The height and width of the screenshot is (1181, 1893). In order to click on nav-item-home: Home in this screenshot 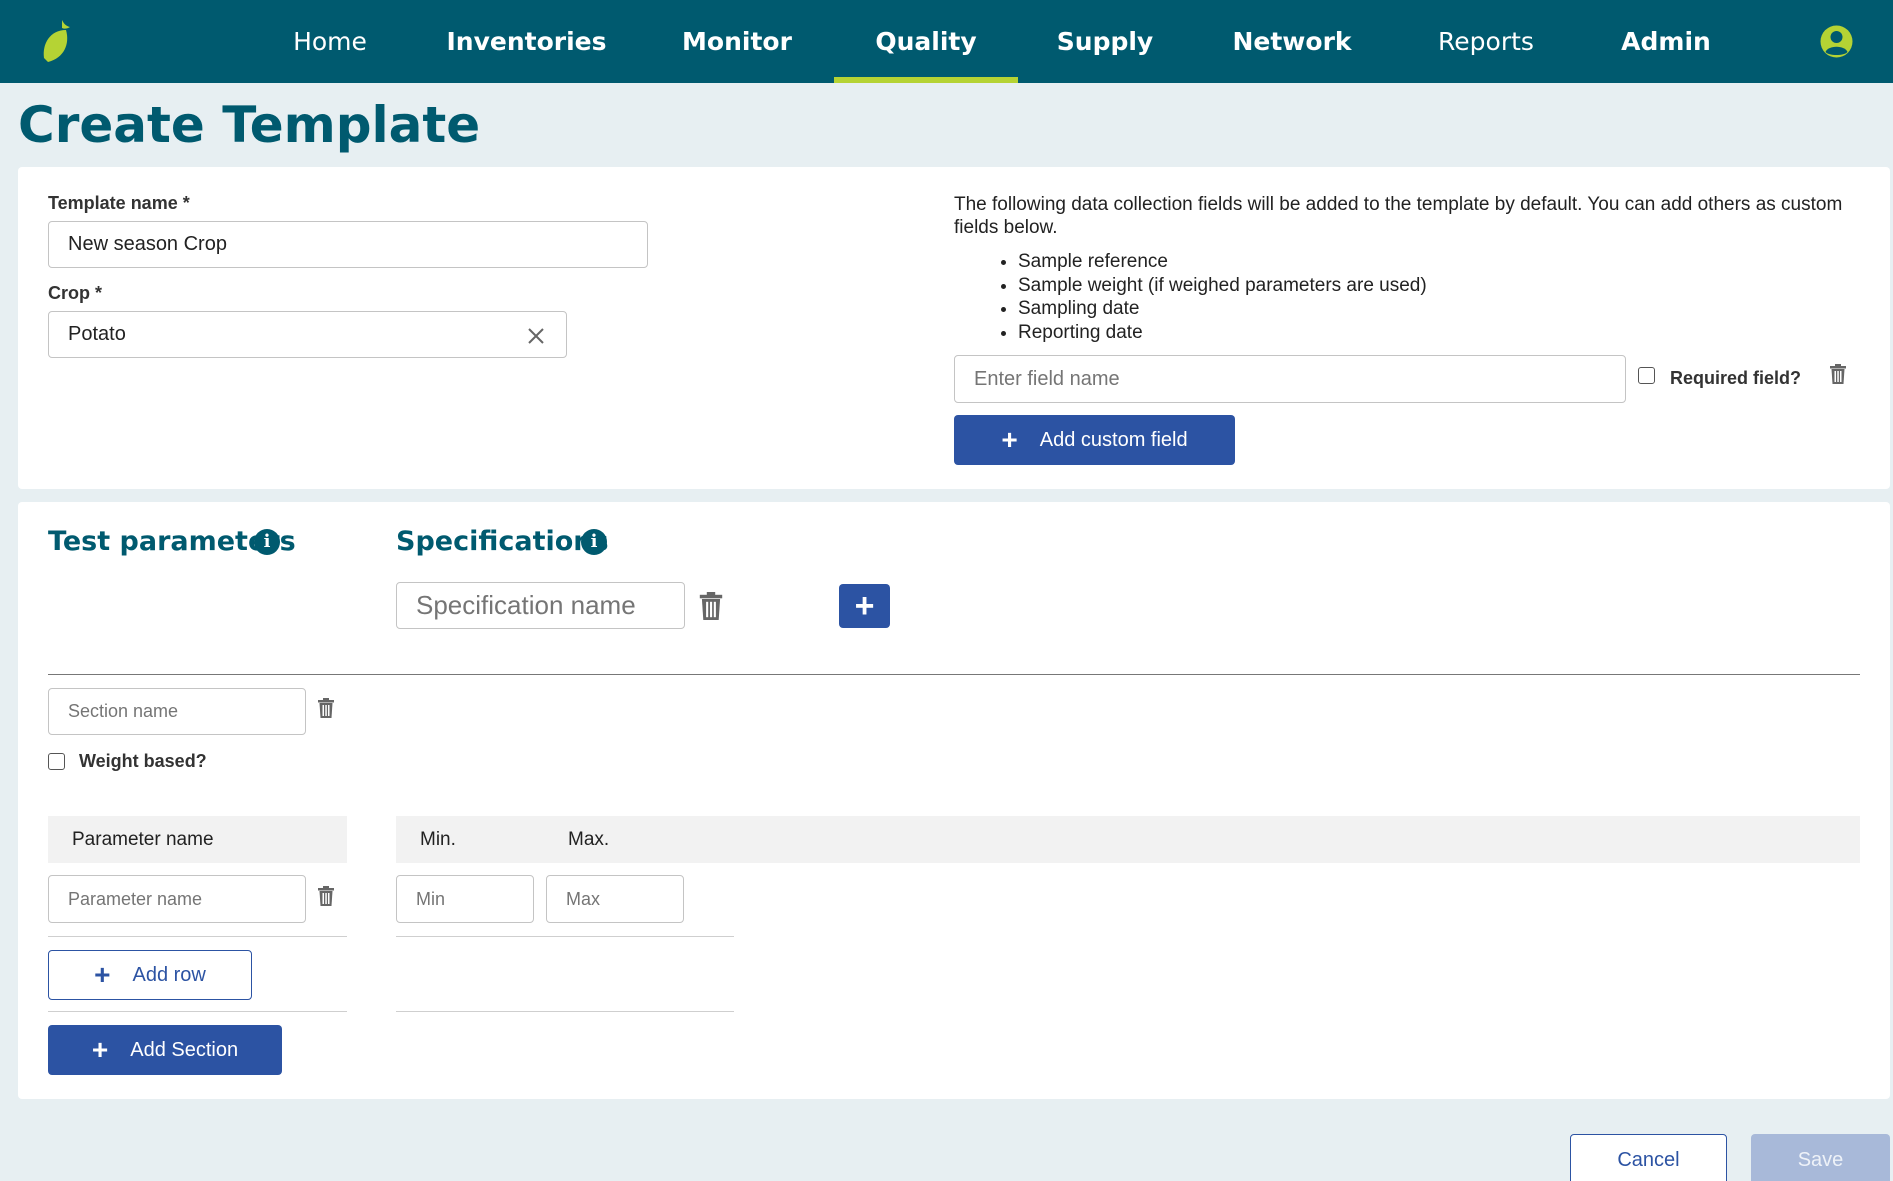, I will do `click(330, 41)`.